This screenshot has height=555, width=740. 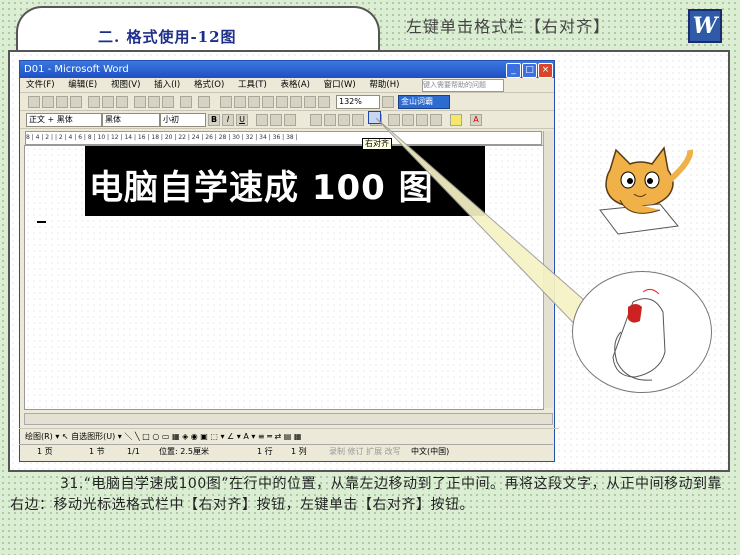 I want to click on close-icon: ×, so click(x=545, y=70).